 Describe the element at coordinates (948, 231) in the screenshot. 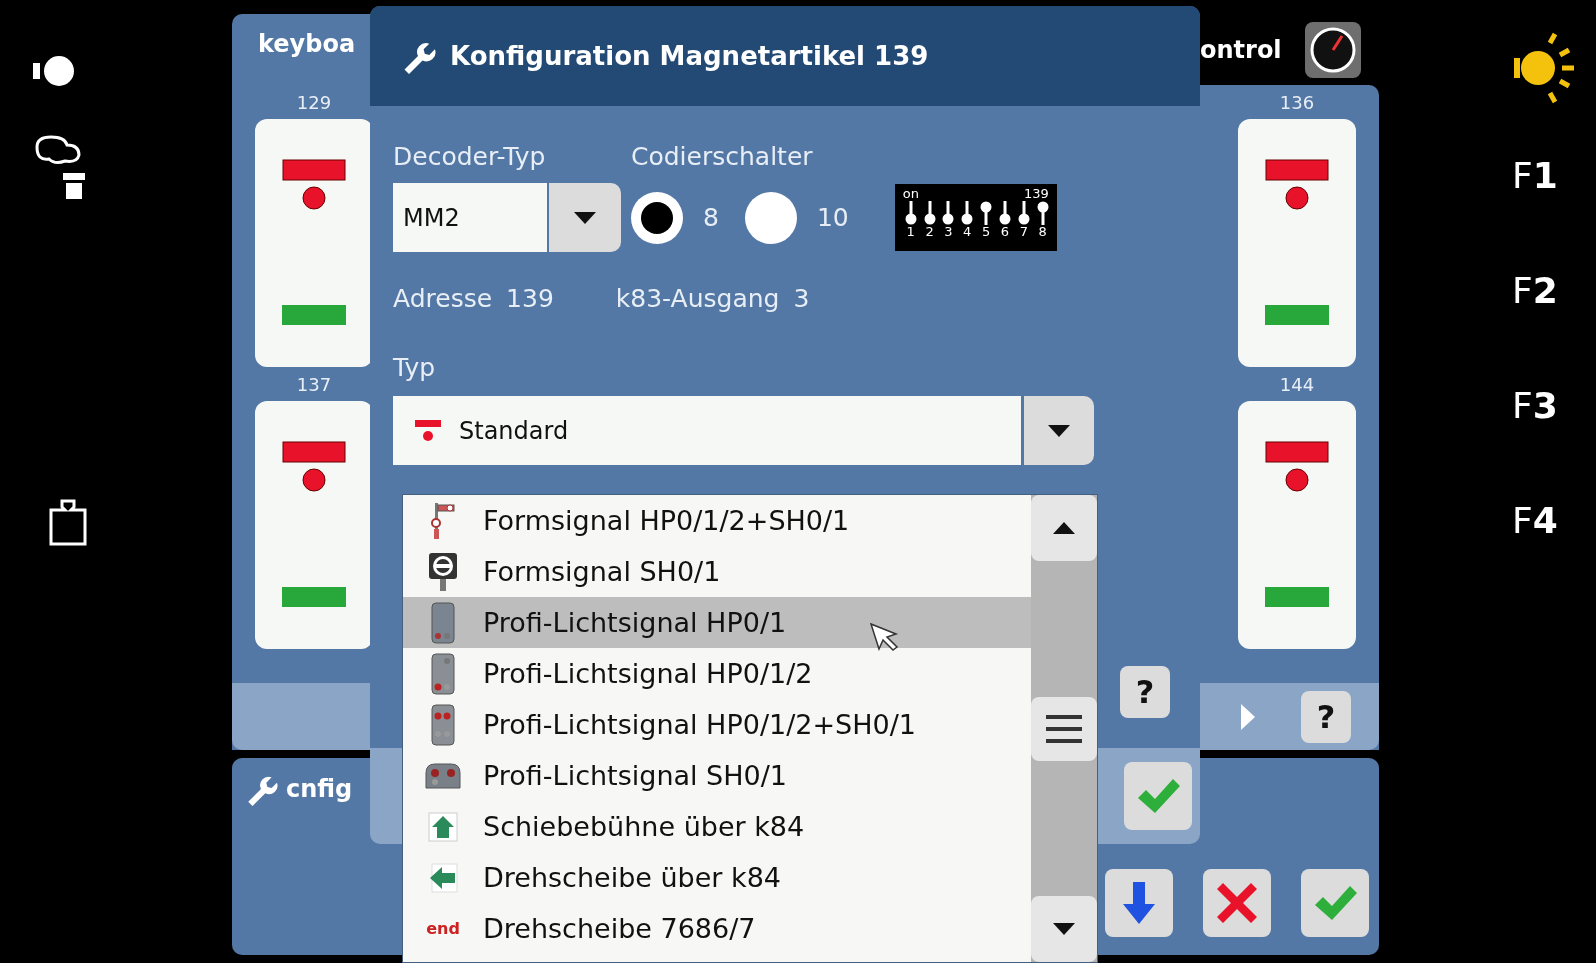

I see `switch-number: 3` at that location.